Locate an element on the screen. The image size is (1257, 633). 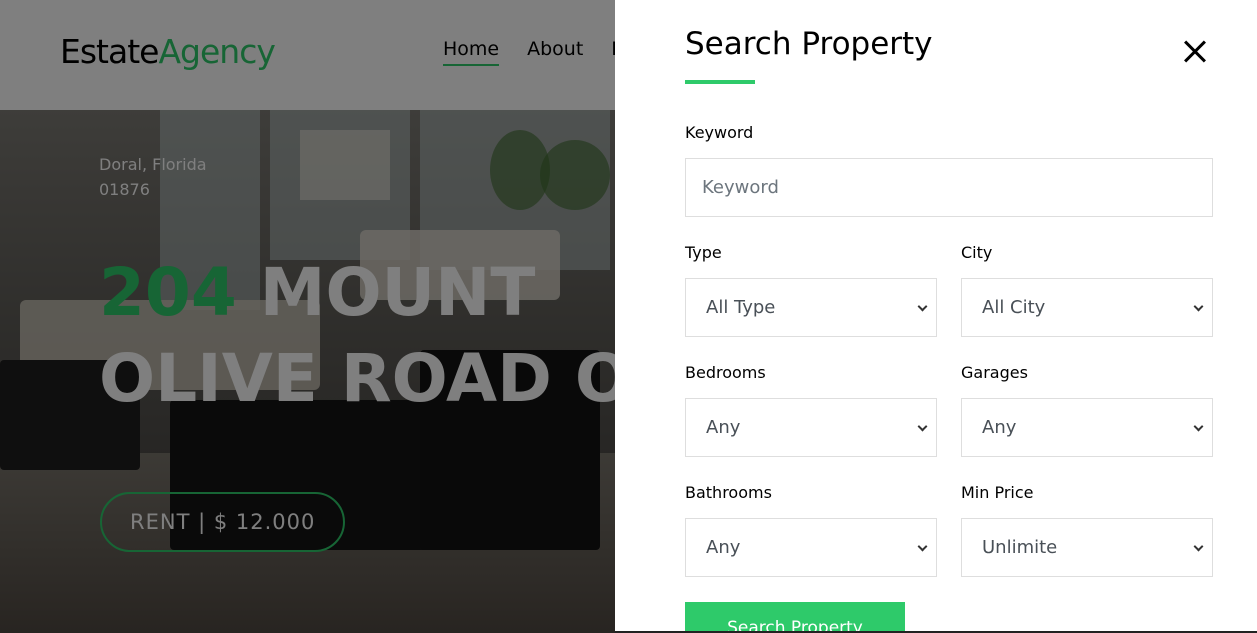
search-property-button: Search Property is located at coordinates (795, 617).